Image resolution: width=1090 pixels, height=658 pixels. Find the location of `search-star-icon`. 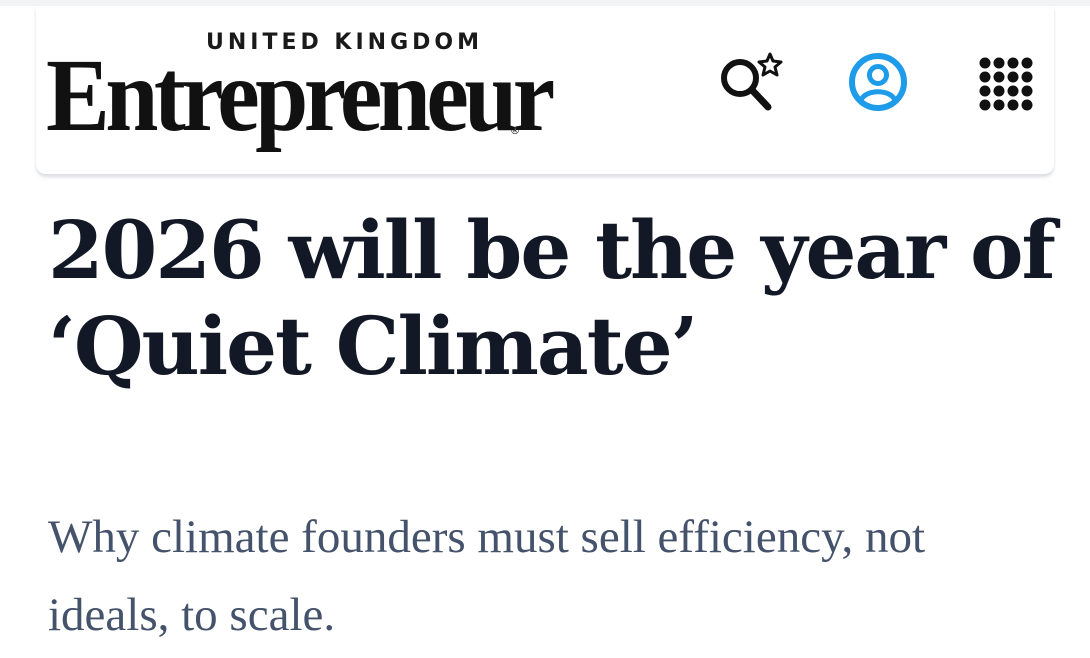

search-star-icon is located at coordinates (752, 81).